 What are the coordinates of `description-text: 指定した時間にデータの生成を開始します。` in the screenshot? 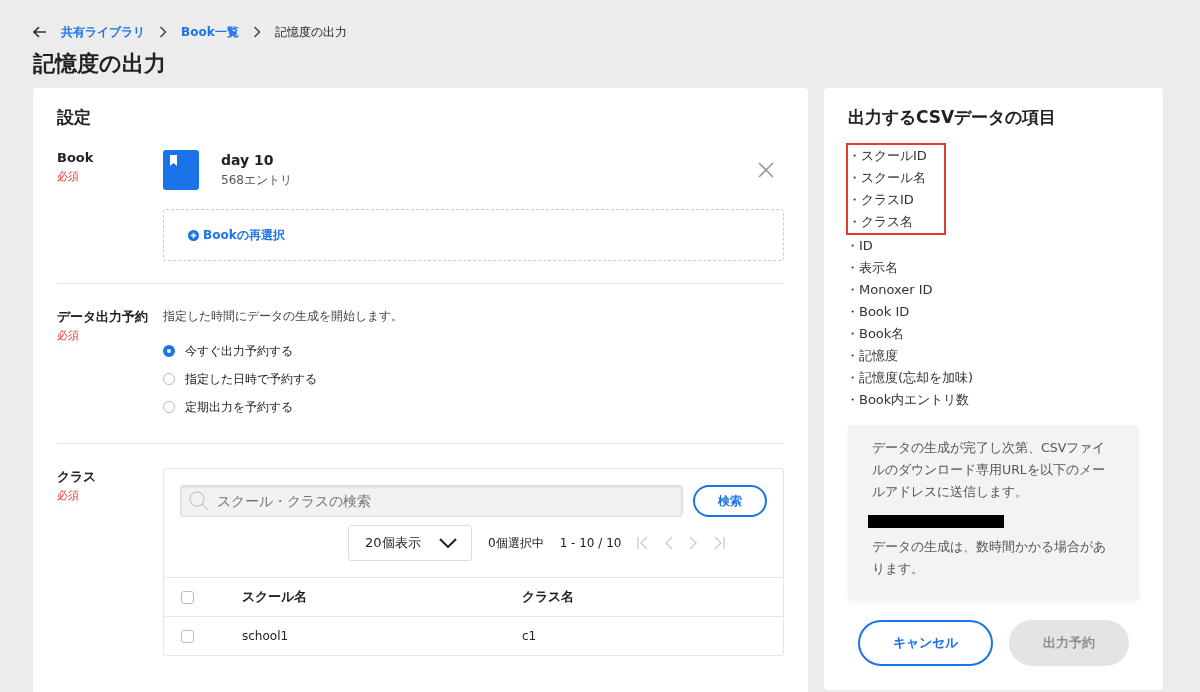 It's located at (283, 316).